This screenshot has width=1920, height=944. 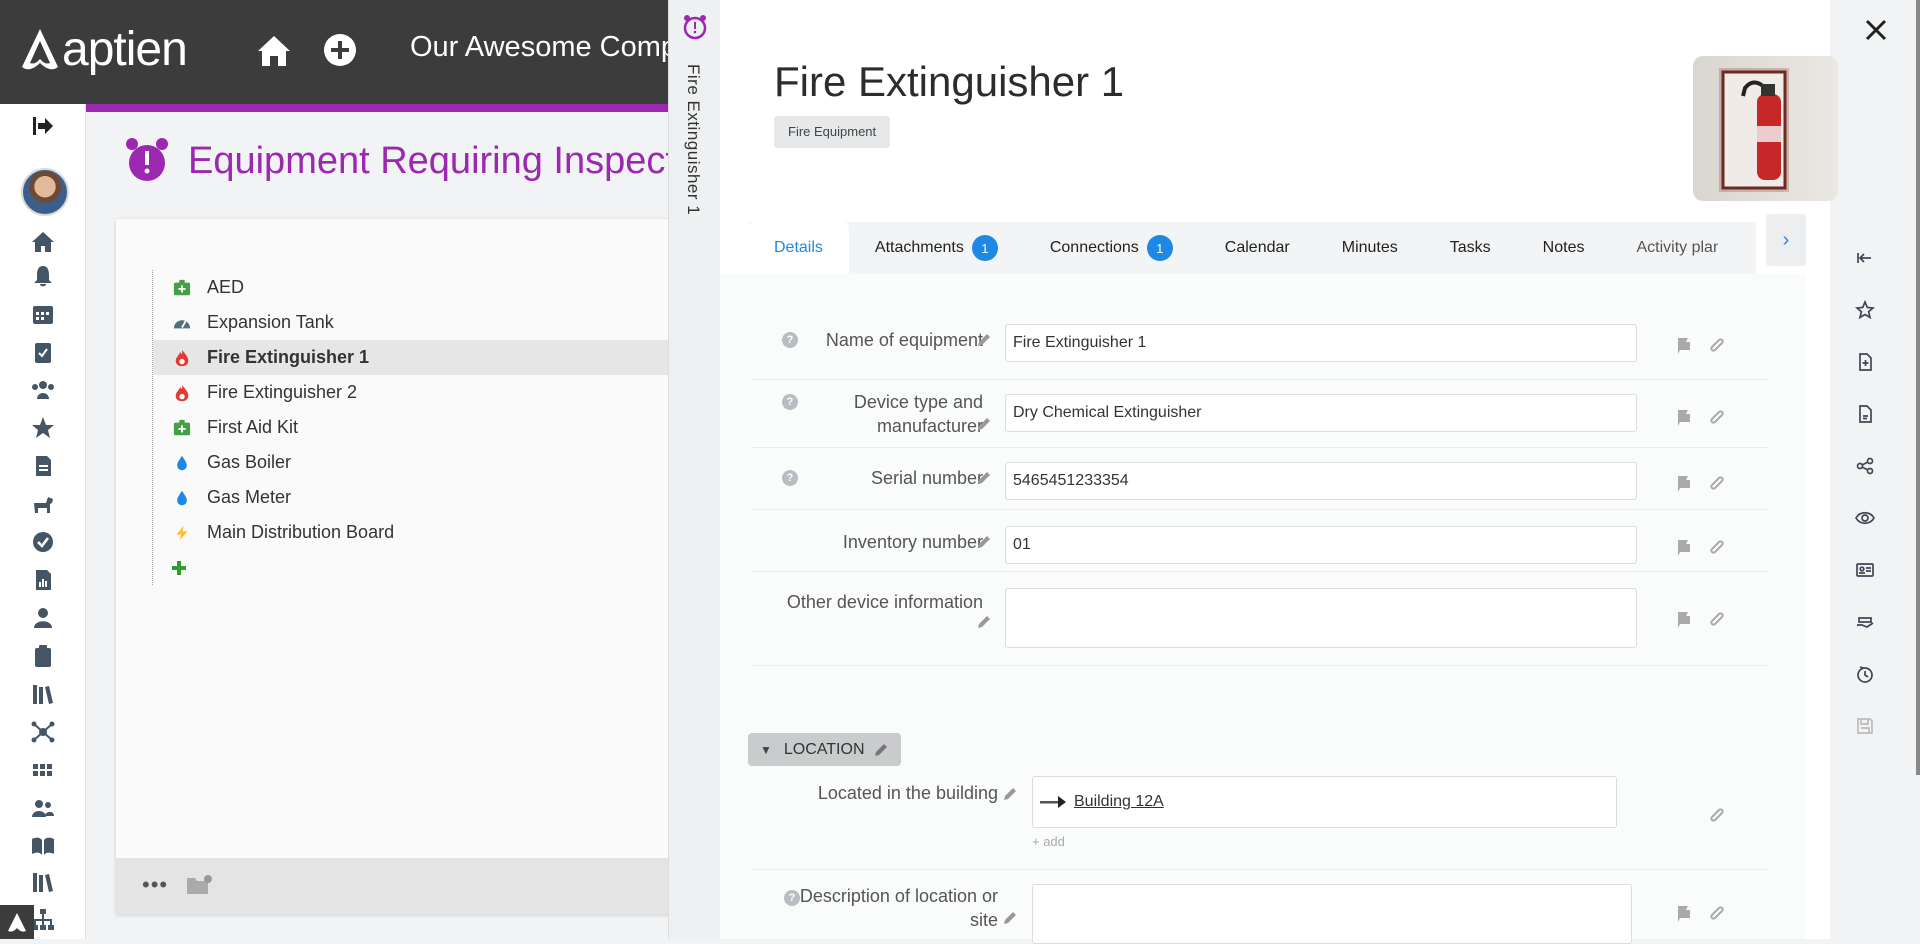 I want to click on detail-title: Fire Extinguisher 1, so click(x=949, y=81).